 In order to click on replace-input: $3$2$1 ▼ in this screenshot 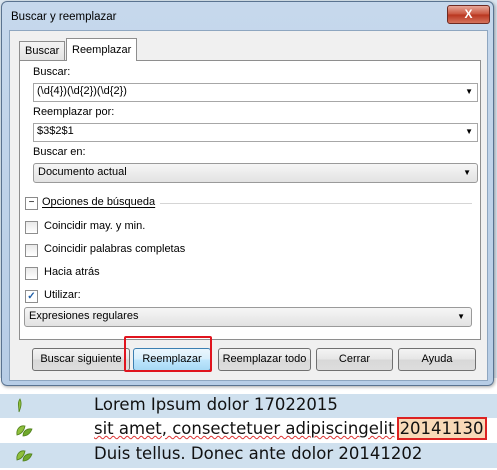, I will do `click(255, 132)`.